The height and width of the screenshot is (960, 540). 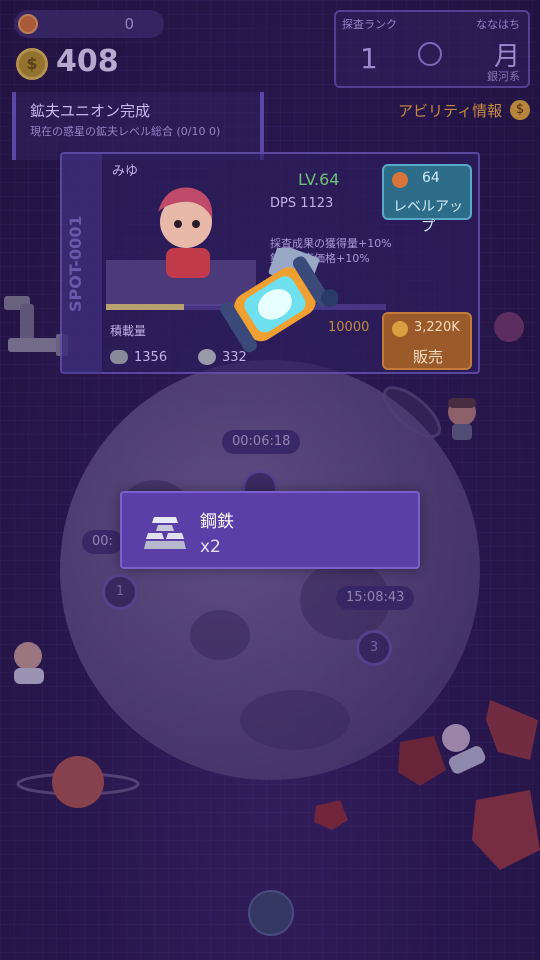 I want to click on sell-label: 販売, so click(x=427, y=357).